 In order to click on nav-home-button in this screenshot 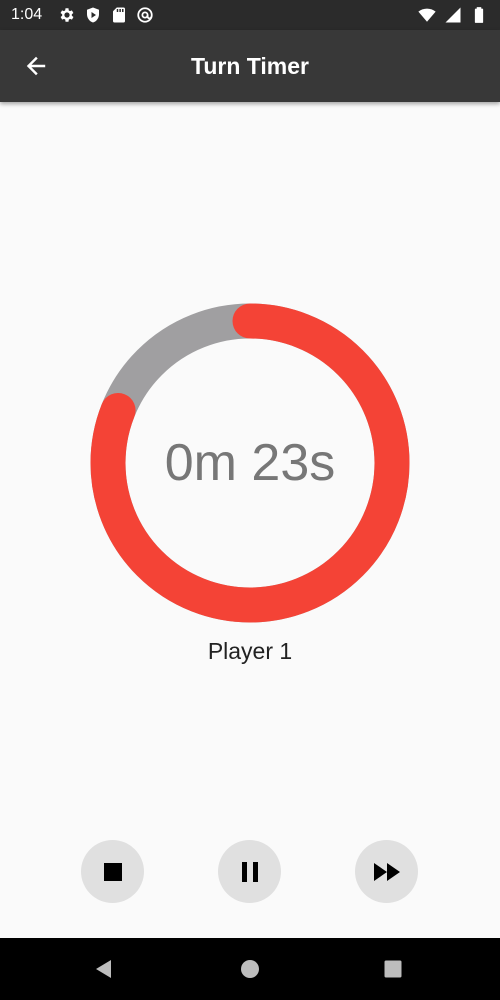, I will do `click(250, 969)`.